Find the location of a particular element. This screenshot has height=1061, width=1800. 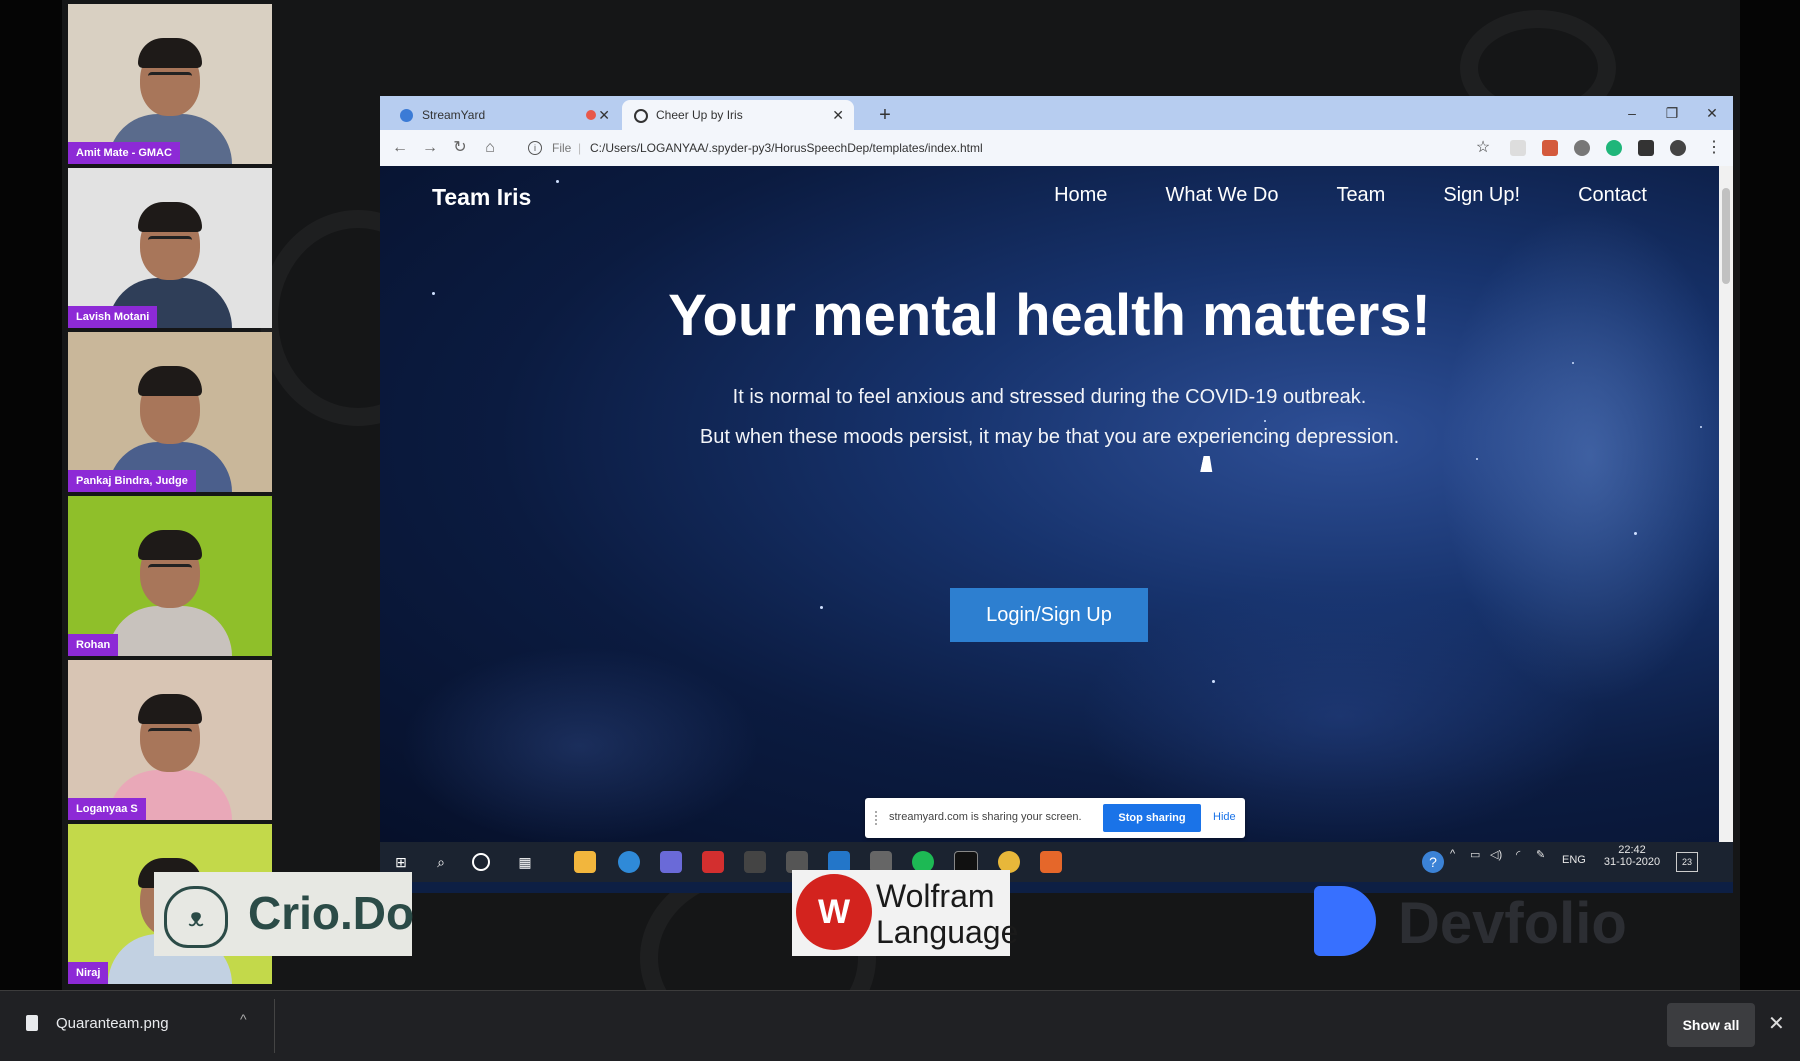

close-window-button: ✕ is located at coordinates (1712, 113).